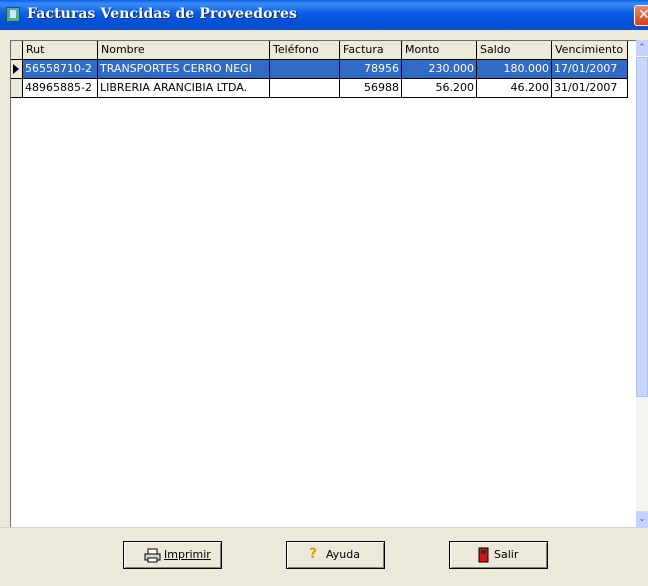 The height and width of the screenshot is (586, 648). Describe the element at coordinates (642, 519) in the screenshot. I see `scroll-down-button: ⌄` at that location.